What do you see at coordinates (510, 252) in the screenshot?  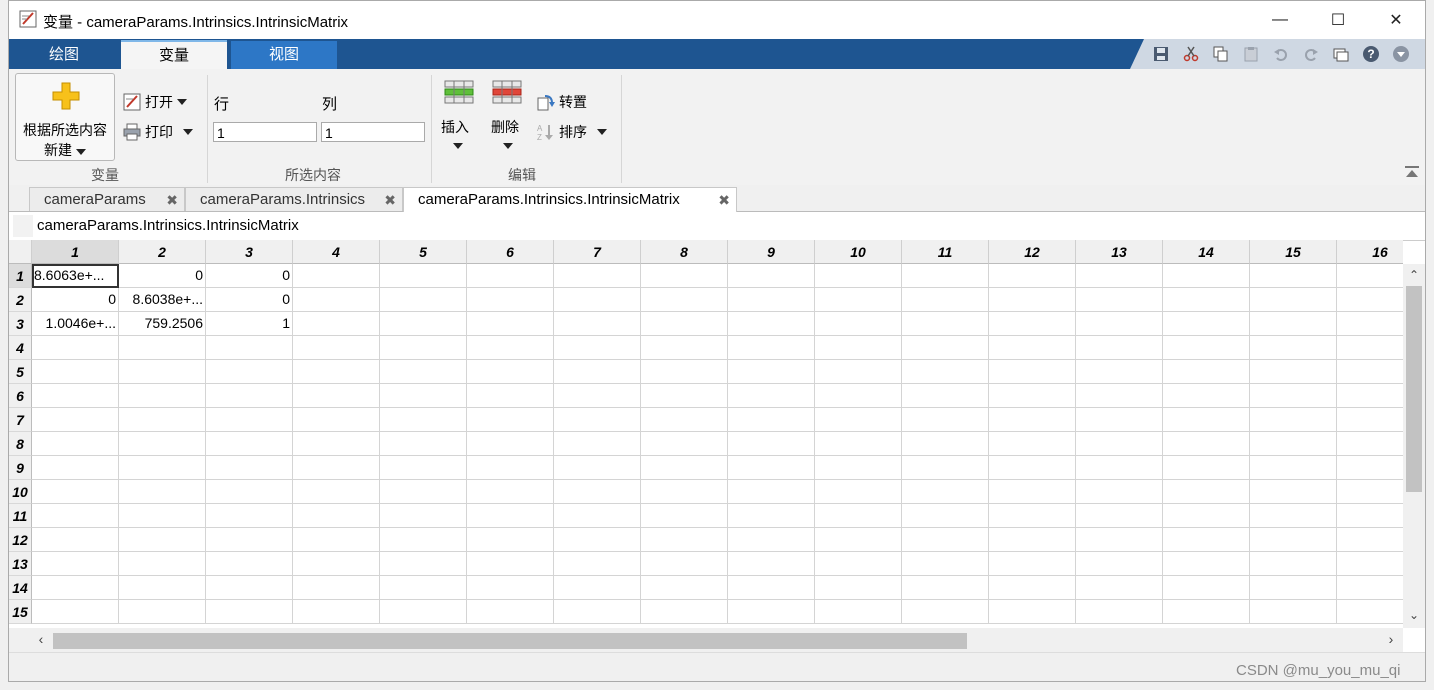 I see `column-header: 6` at bounding box center [510, 252].